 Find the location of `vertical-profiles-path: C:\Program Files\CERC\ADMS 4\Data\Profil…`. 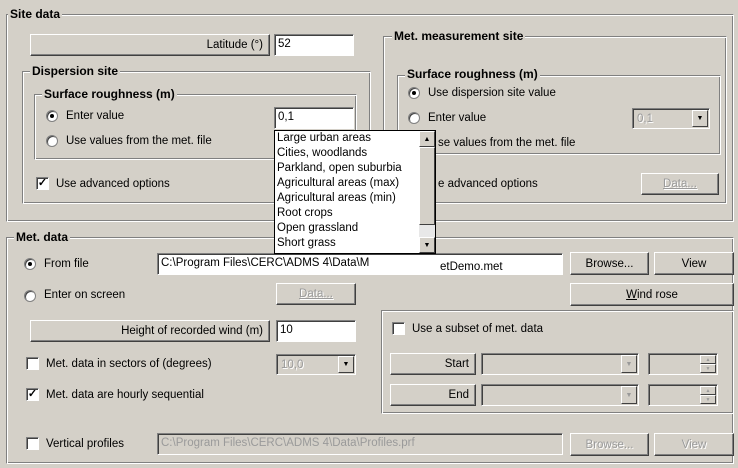

vertical-profiles-path: C:\Program Files\CERC\ADMS 4\Data\Profil… is located at coordinates (360, 444).